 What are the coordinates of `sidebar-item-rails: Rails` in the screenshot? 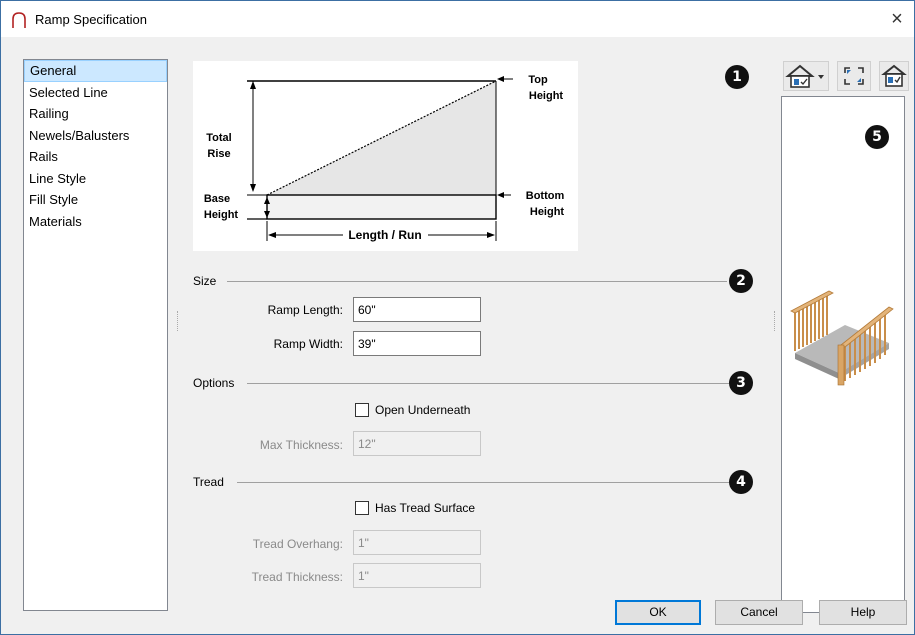 It's located at (95, 157).